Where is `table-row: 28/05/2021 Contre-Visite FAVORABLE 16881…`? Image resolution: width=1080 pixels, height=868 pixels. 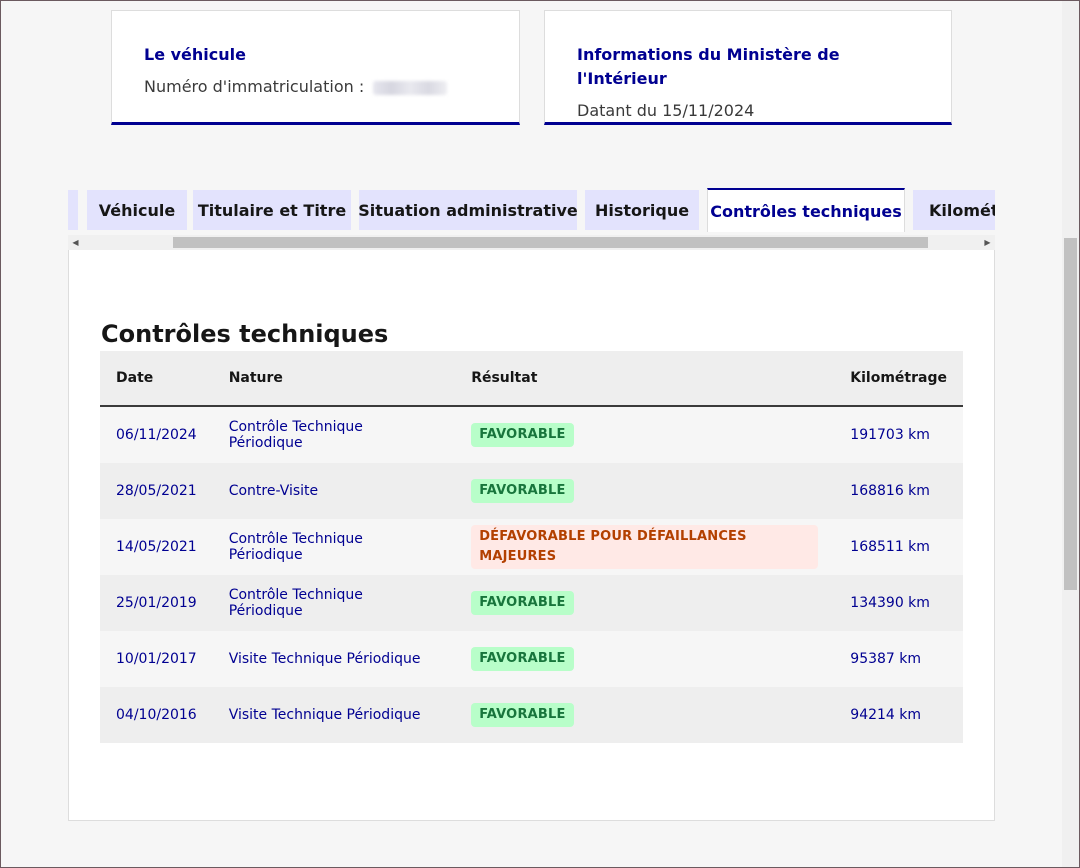
table-row: 28/05/2021 Contre-Visite FAVORABLE 16881… is located at coordinates (531, 491).